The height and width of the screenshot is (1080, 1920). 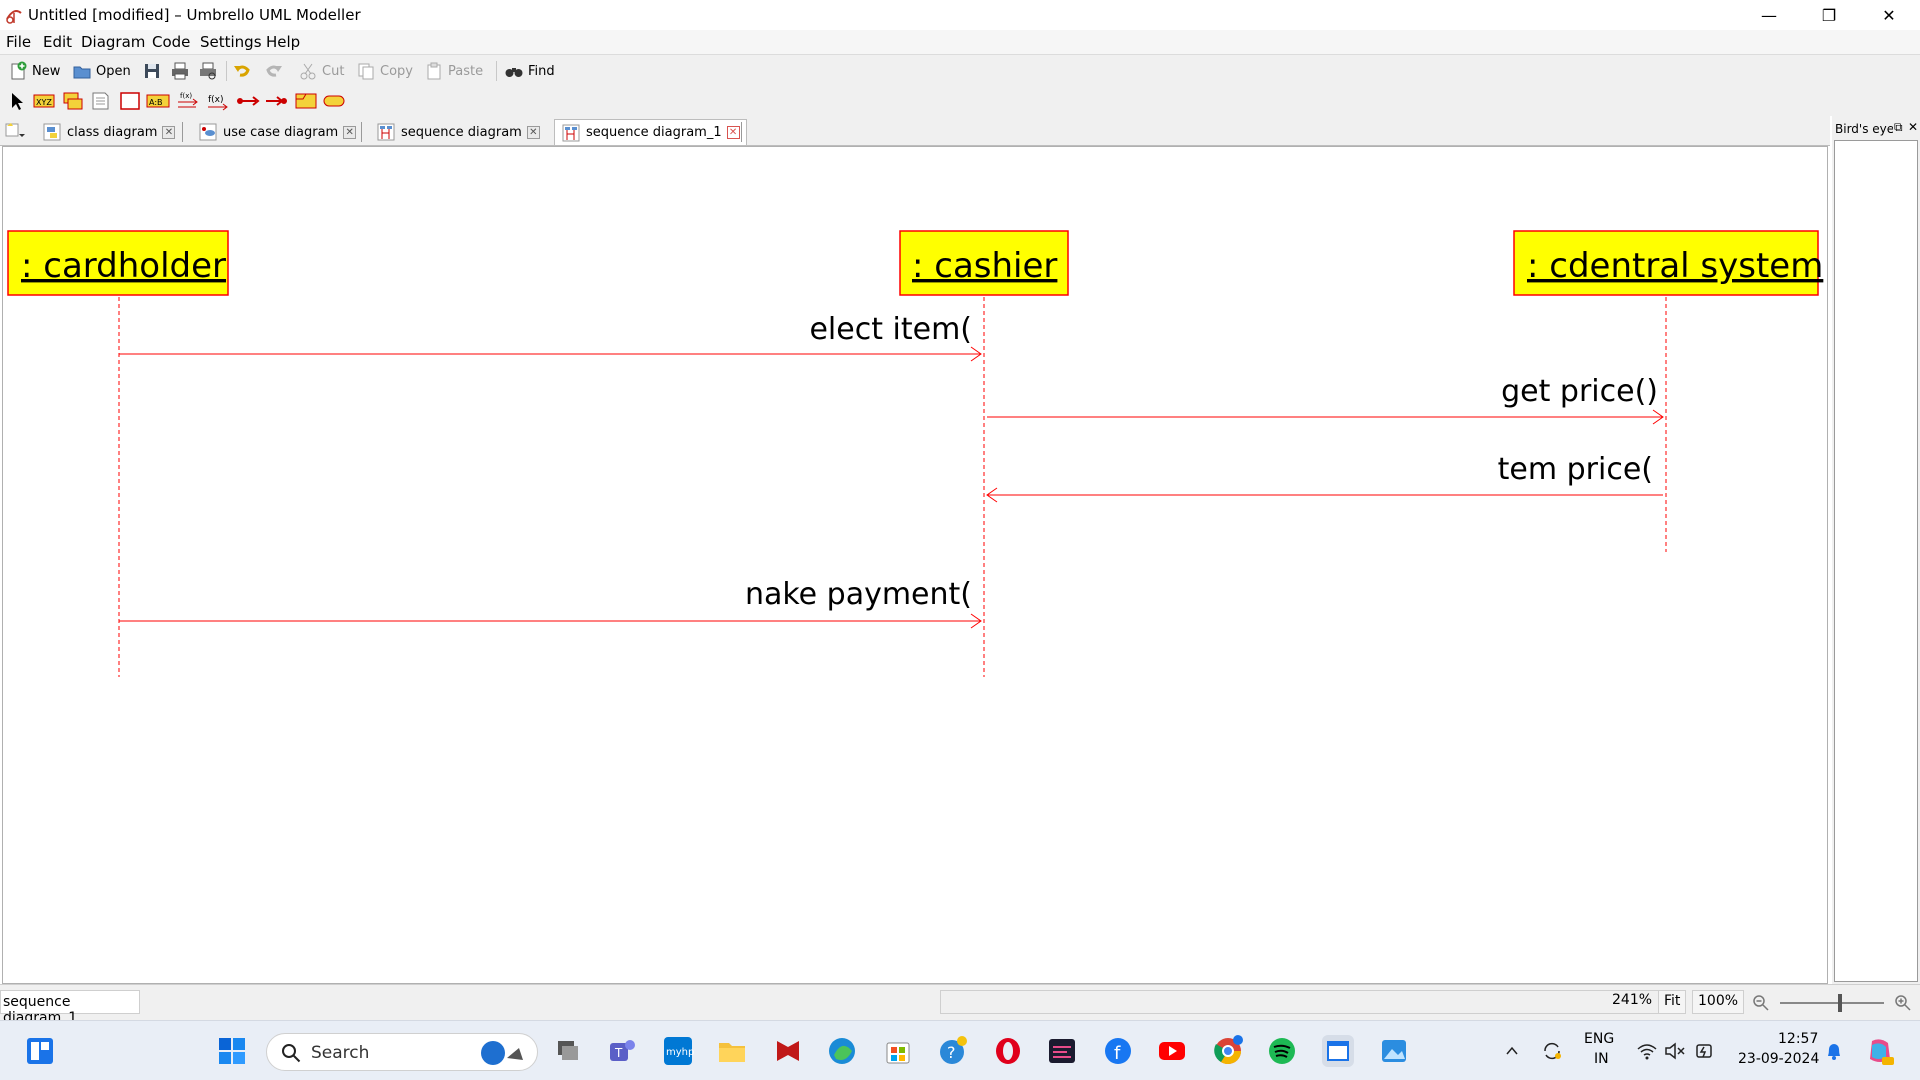 I want to click on print-button, so click(x=180, y=71).